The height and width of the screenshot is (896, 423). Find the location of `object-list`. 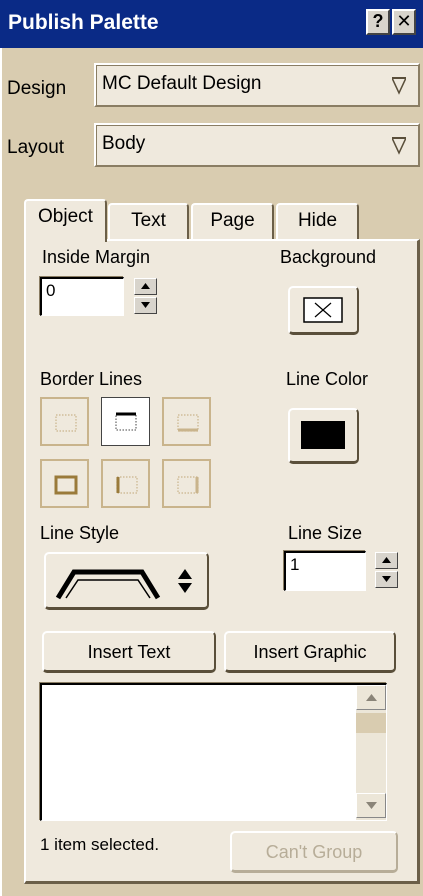

object-list is located at coordinates (213, 752).